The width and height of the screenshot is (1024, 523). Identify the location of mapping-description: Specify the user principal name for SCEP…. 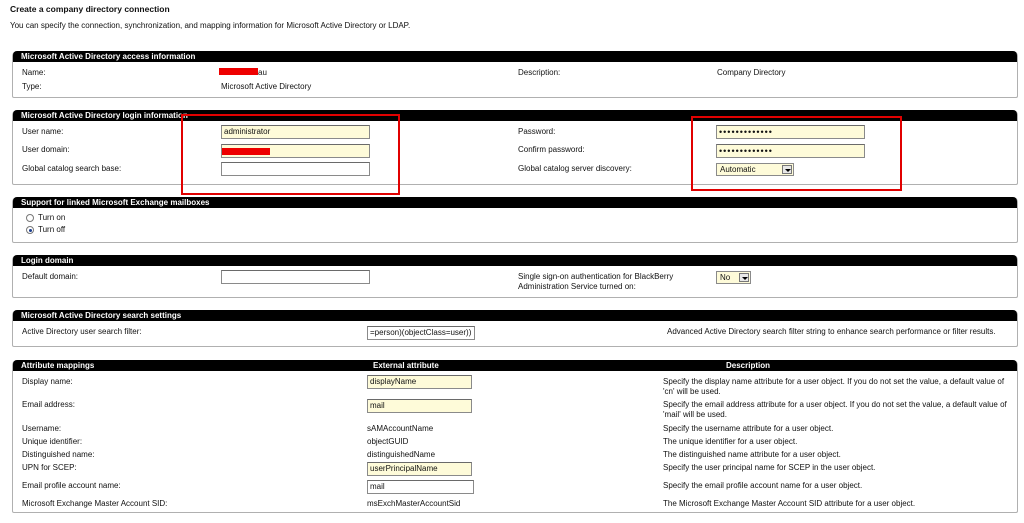
(769, 467).